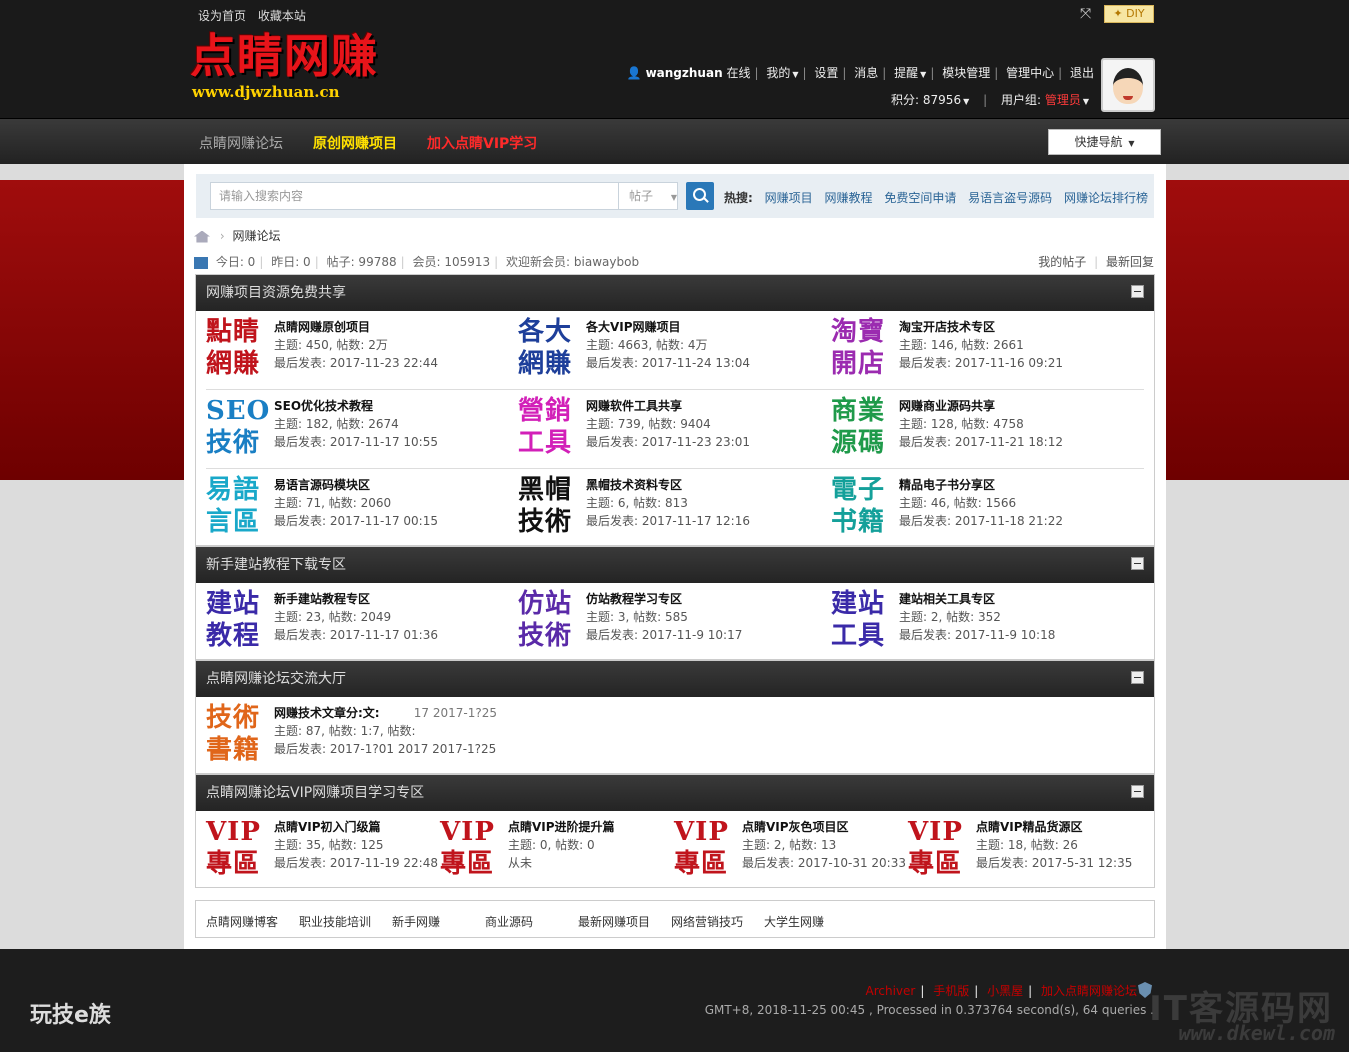 The height and width of the screenshot is (1052, 1349). What do you see at coordinates (237, 427) in the screenshot?
I see `forum-icon: SEO 技術` at bounding box center [237, 427].